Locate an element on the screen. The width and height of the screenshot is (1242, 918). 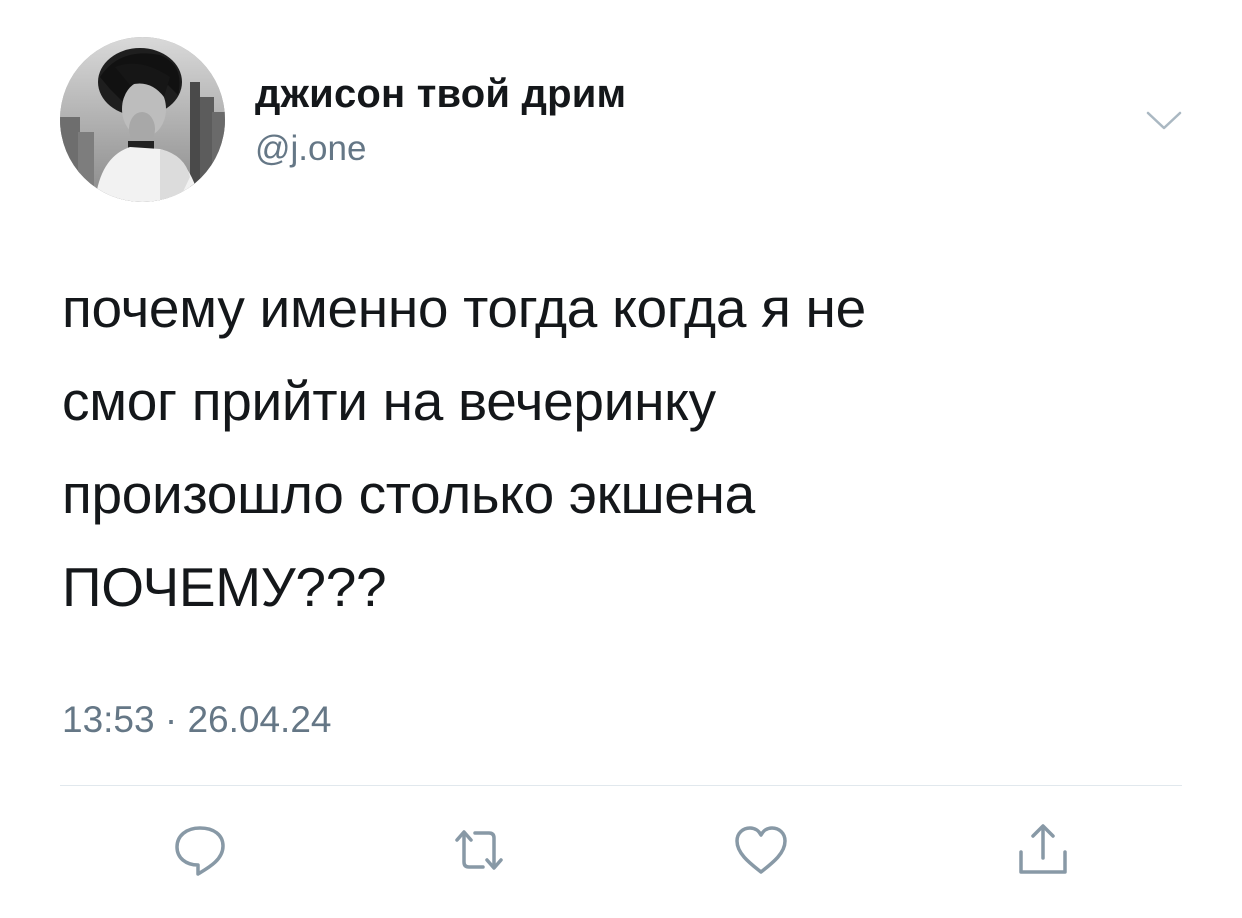
tweet-timestamp: 13:53 · 26.04.24 is located at coordinates (197, 720).